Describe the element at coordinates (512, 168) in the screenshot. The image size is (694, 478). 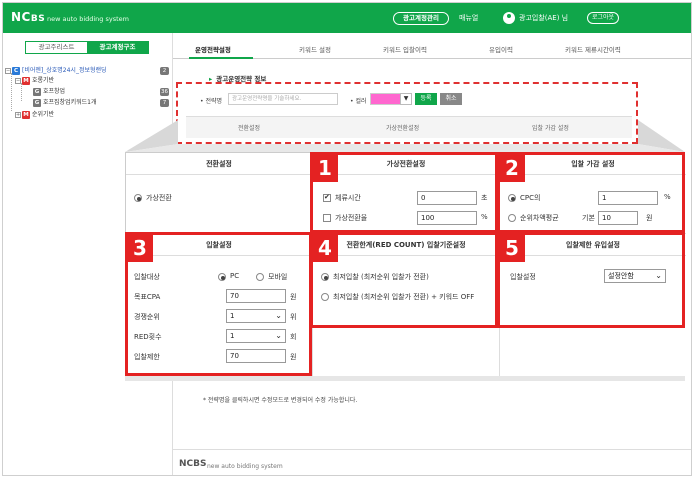
I see `callout-number-2: 2` at that location.